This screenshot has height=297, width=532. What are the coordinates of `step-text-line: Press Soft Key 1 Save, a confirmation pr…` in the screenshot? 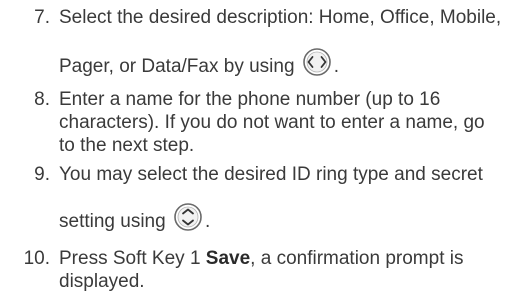 It's located at (261, 258).